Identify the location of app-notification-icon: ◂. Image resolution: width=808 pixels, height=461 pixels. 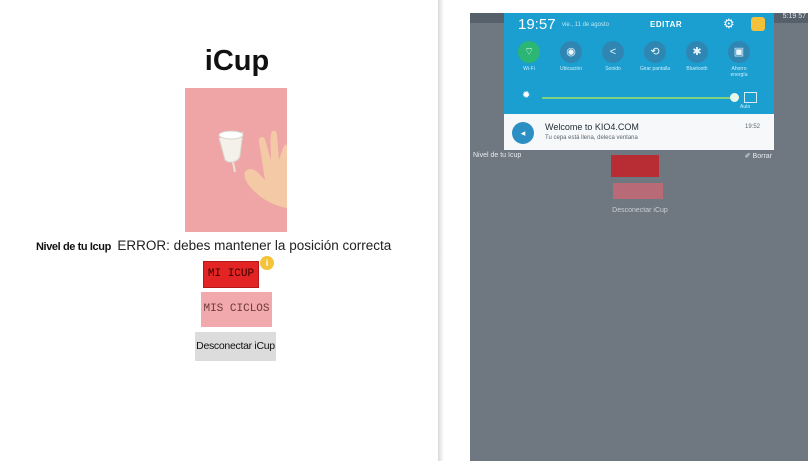
(523, 133).